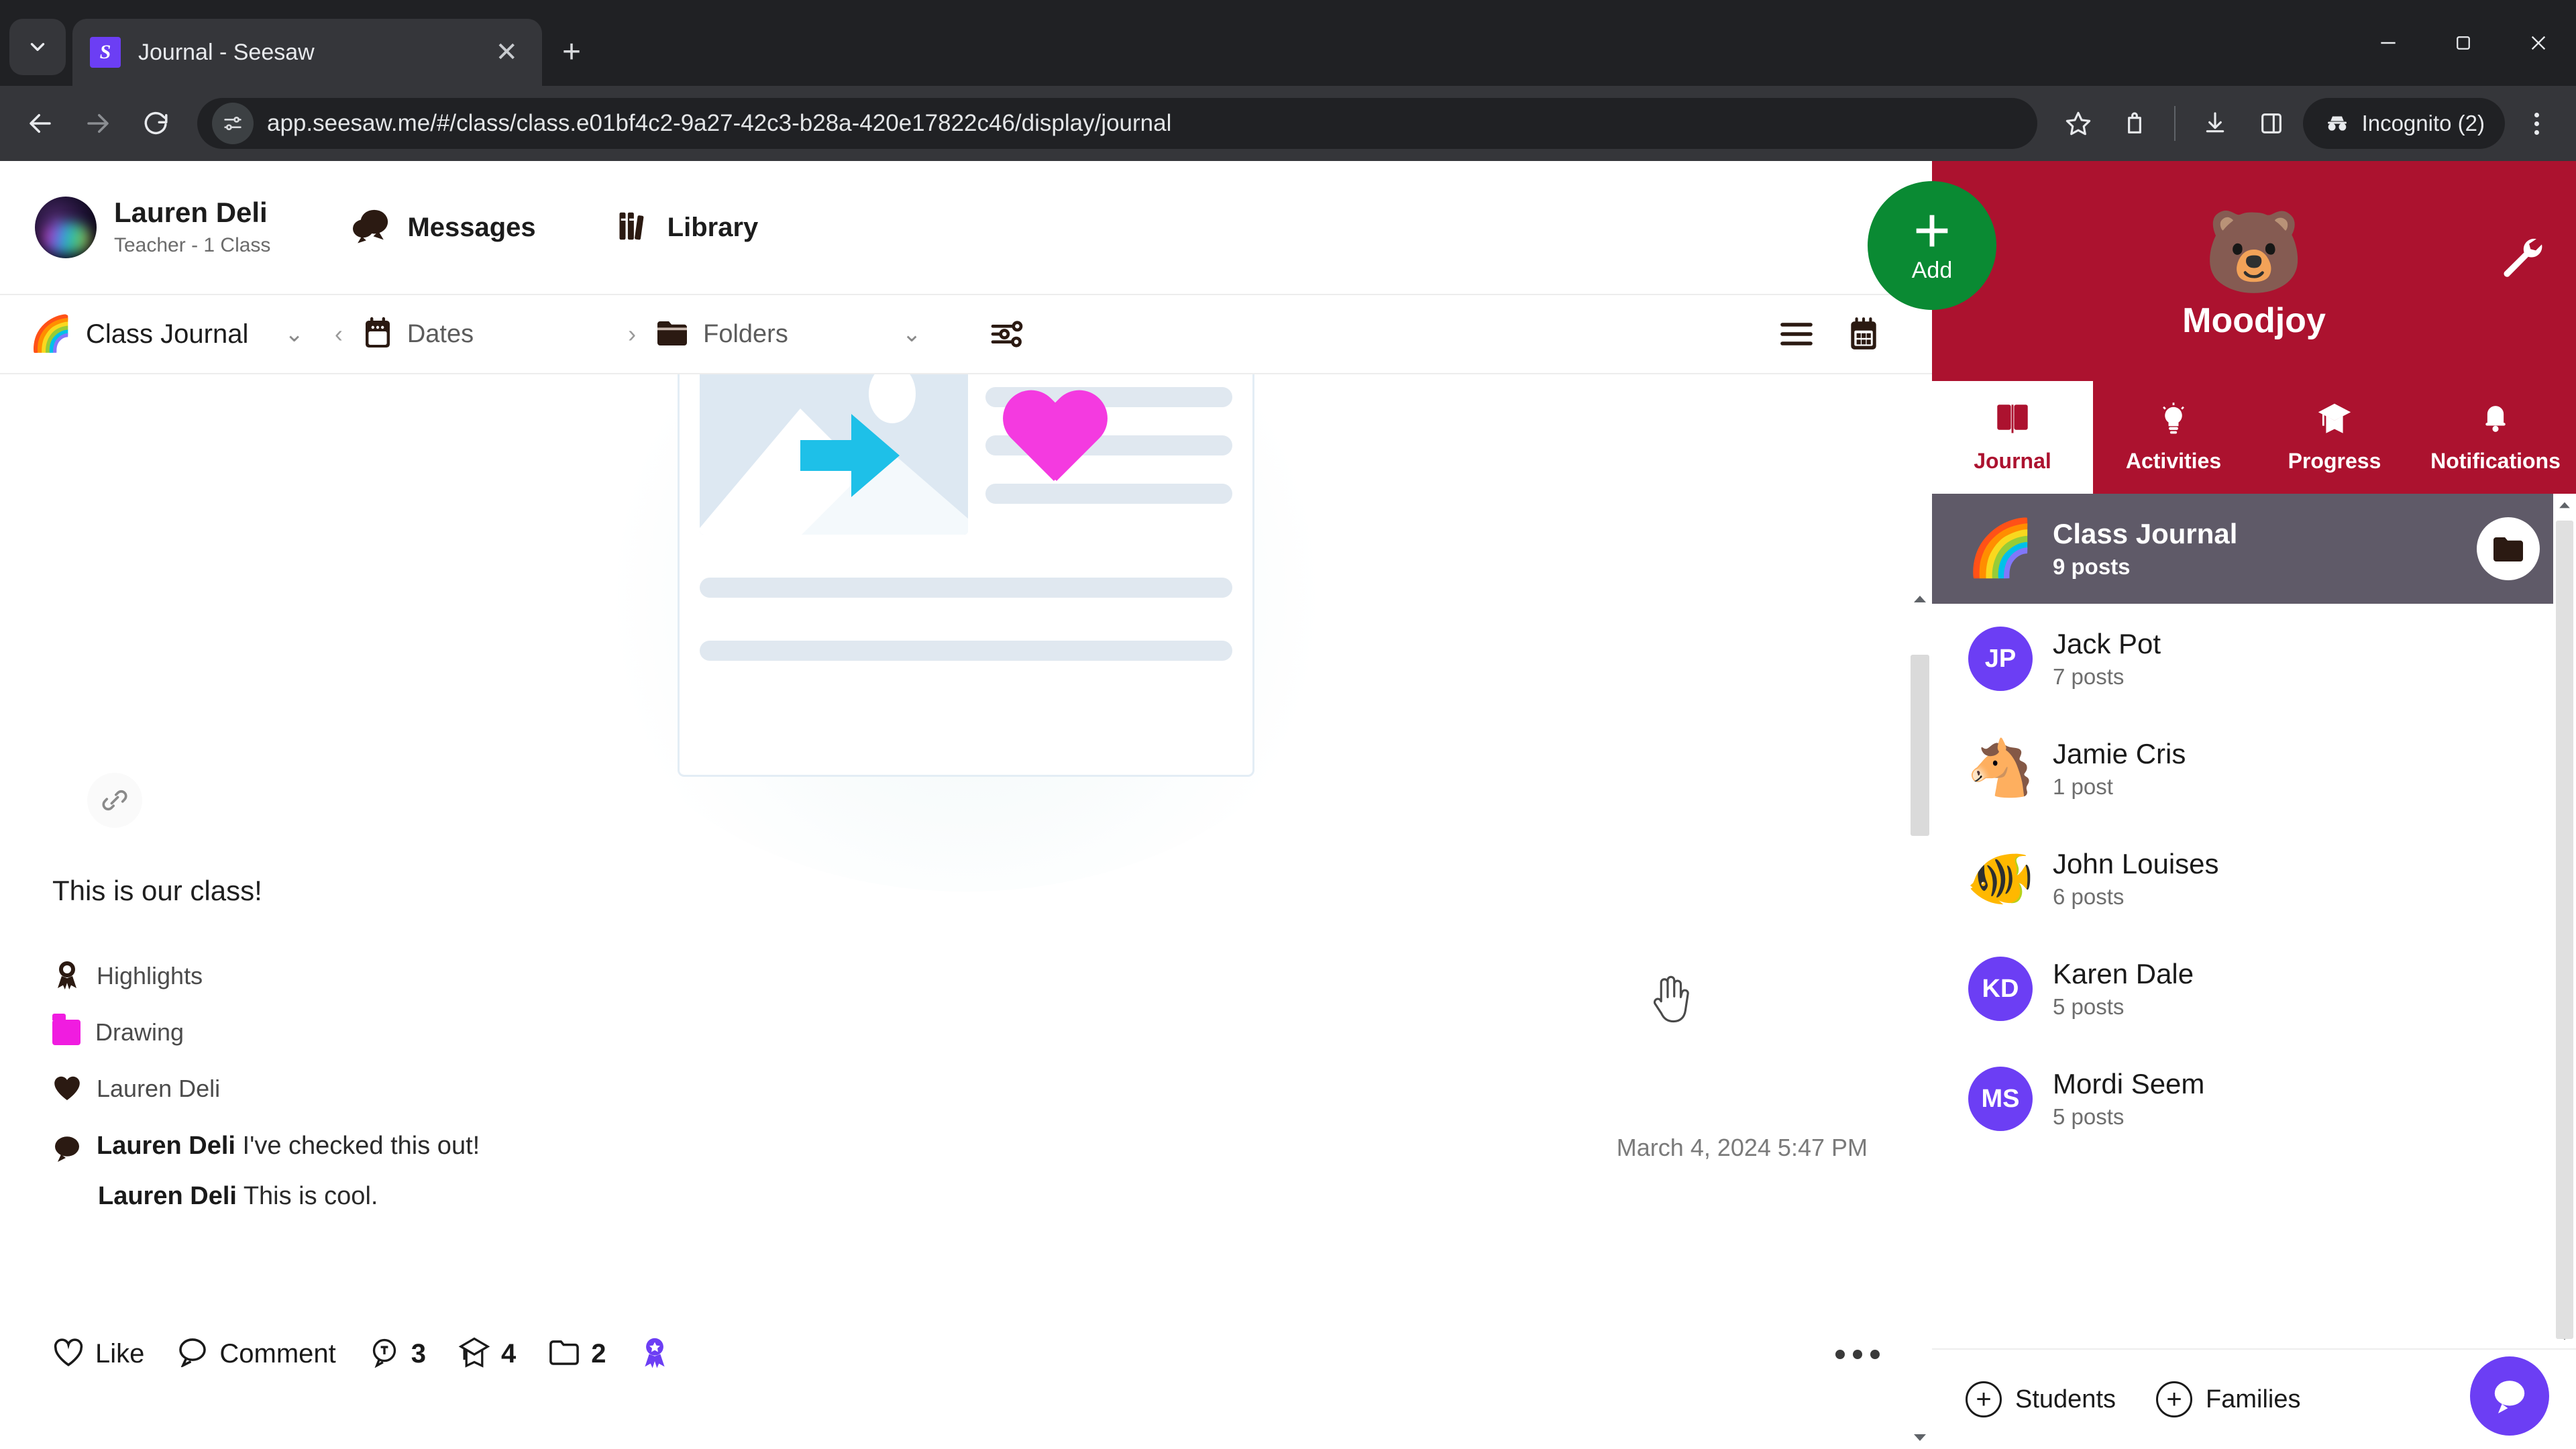 Image resolution: width=2576 pixels, height=1449 pixels. I want to click on kebab-menu-icon, so click(2536, 123).